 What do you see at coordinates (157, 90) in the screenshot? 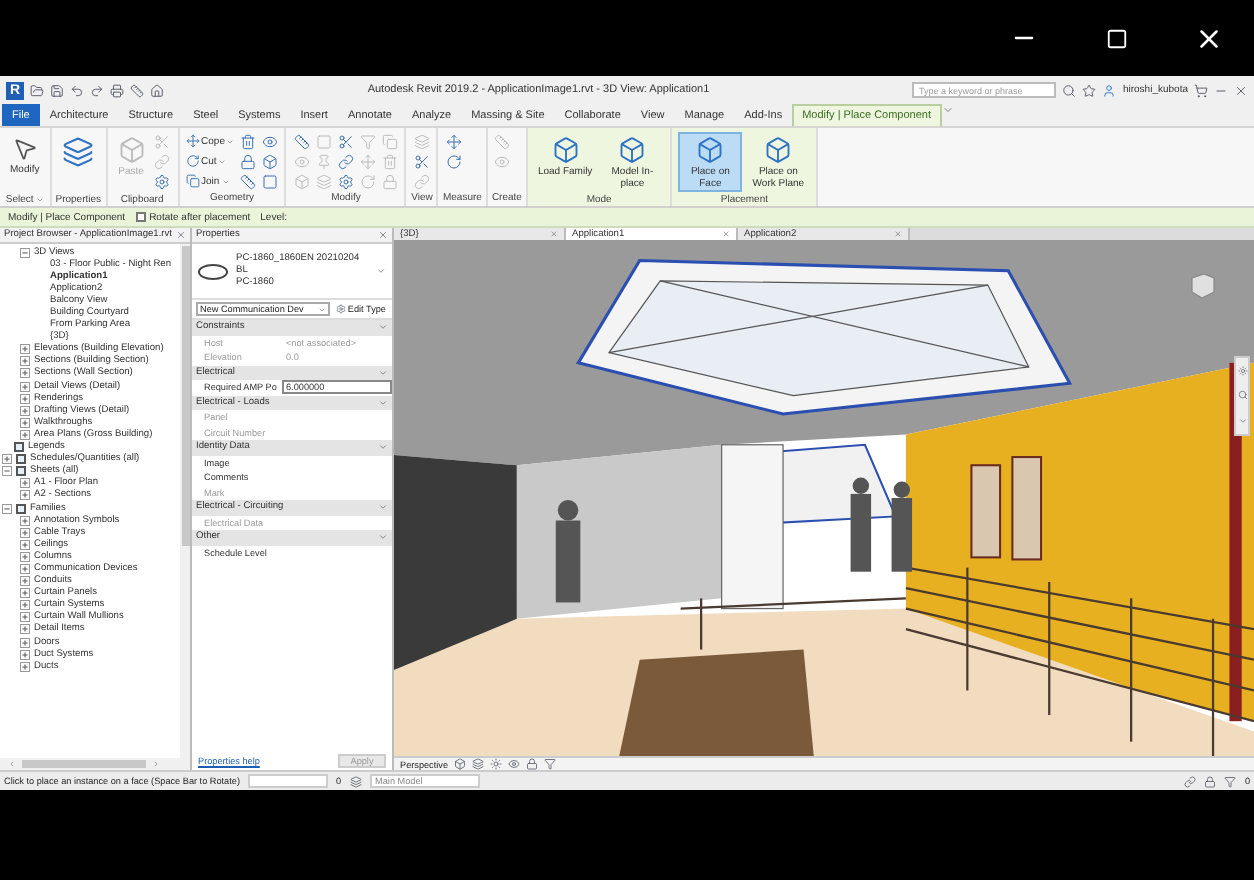
I see `house-icon` at bounding box center [157, 90].